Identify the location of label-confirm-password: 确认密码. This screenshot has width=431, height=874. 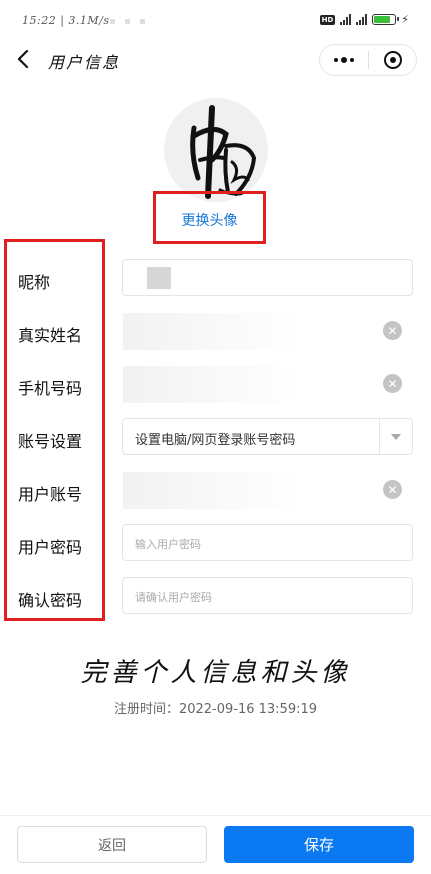
(50, 600).